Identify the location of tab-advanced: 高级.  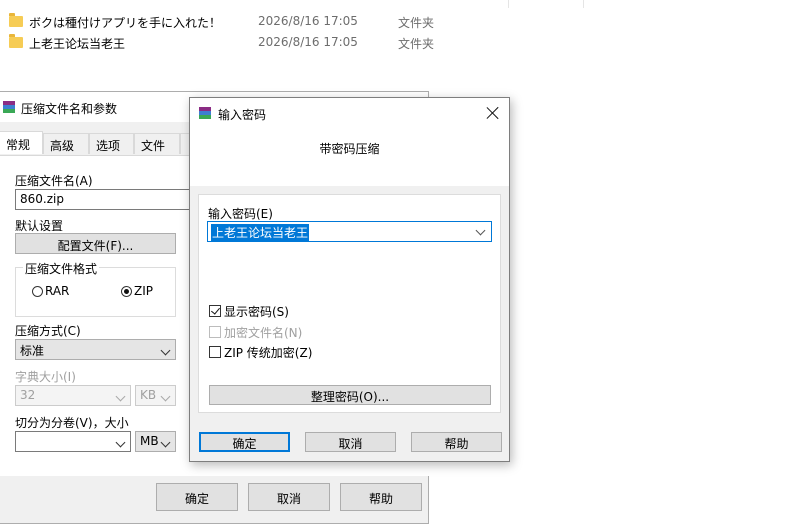
(66, 143).